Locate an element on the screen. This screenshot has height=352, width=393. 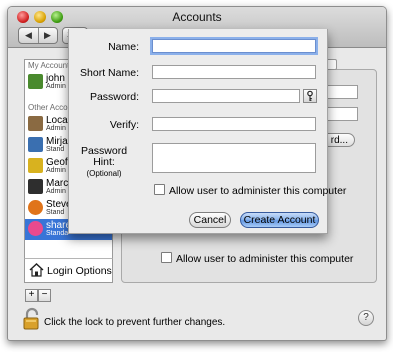
password-hint-field is located at coordinates (234, 158).